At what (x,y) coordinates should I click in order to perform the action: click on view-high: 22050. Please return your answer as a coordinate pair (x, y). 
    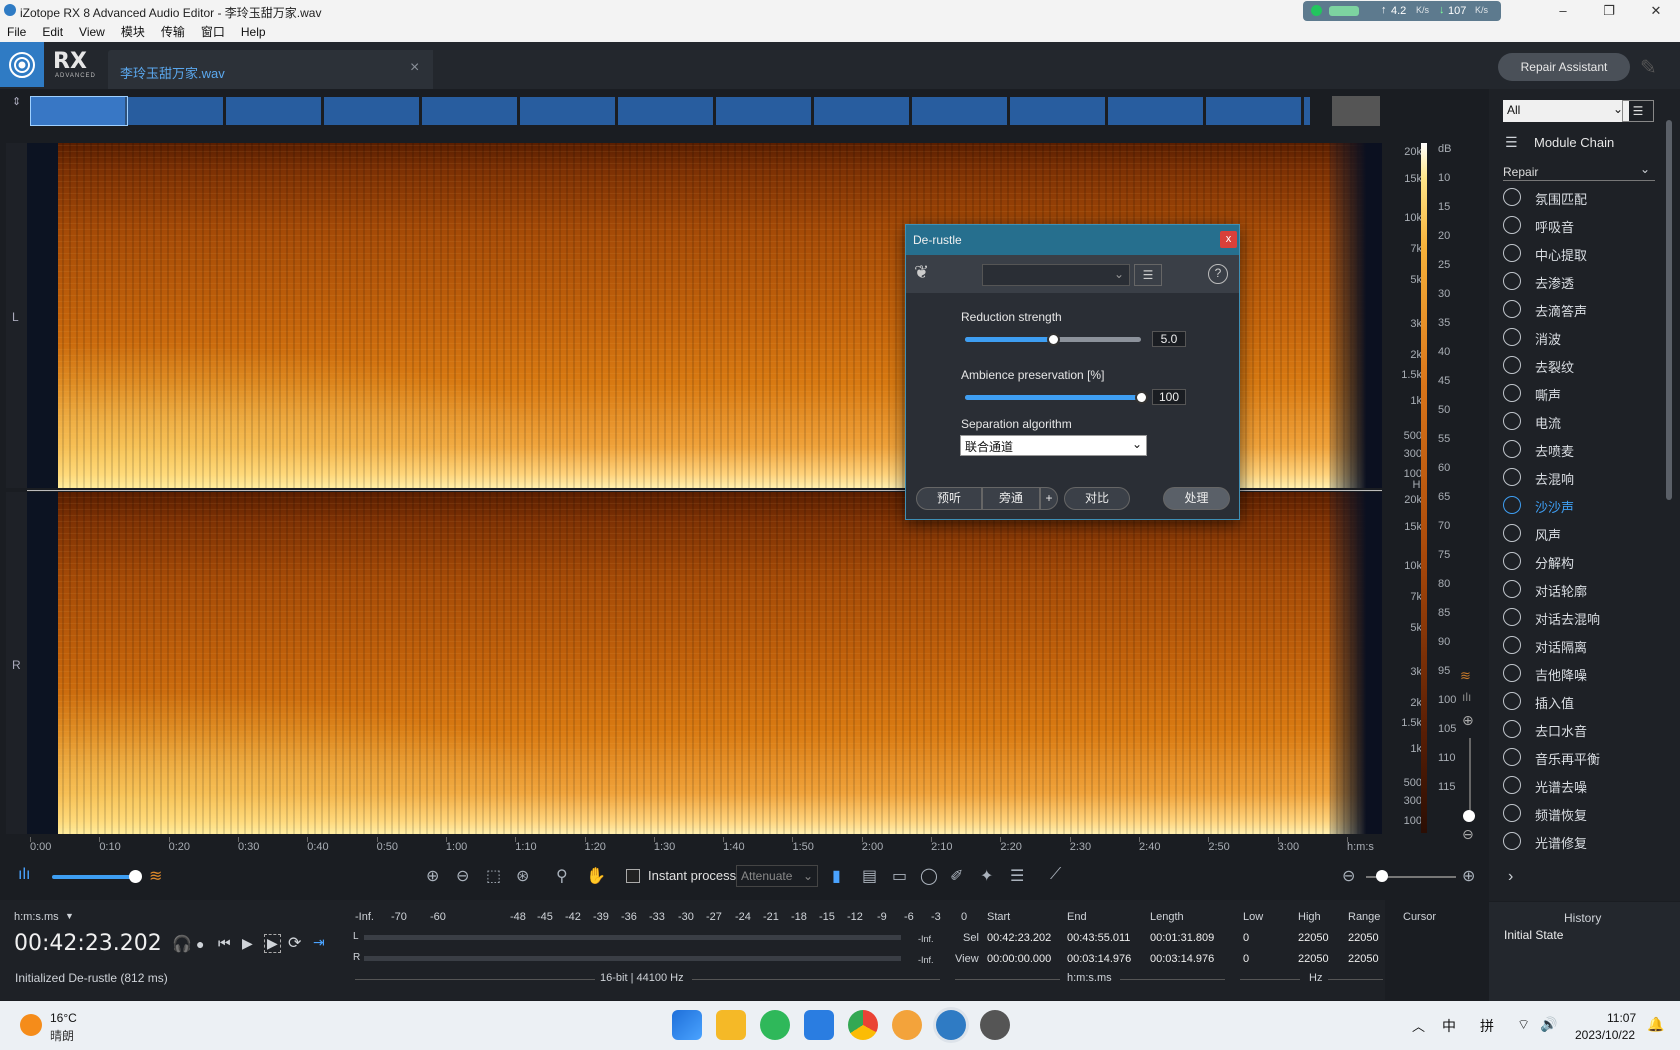
    Looking at the image, I should click on (1313, 959).